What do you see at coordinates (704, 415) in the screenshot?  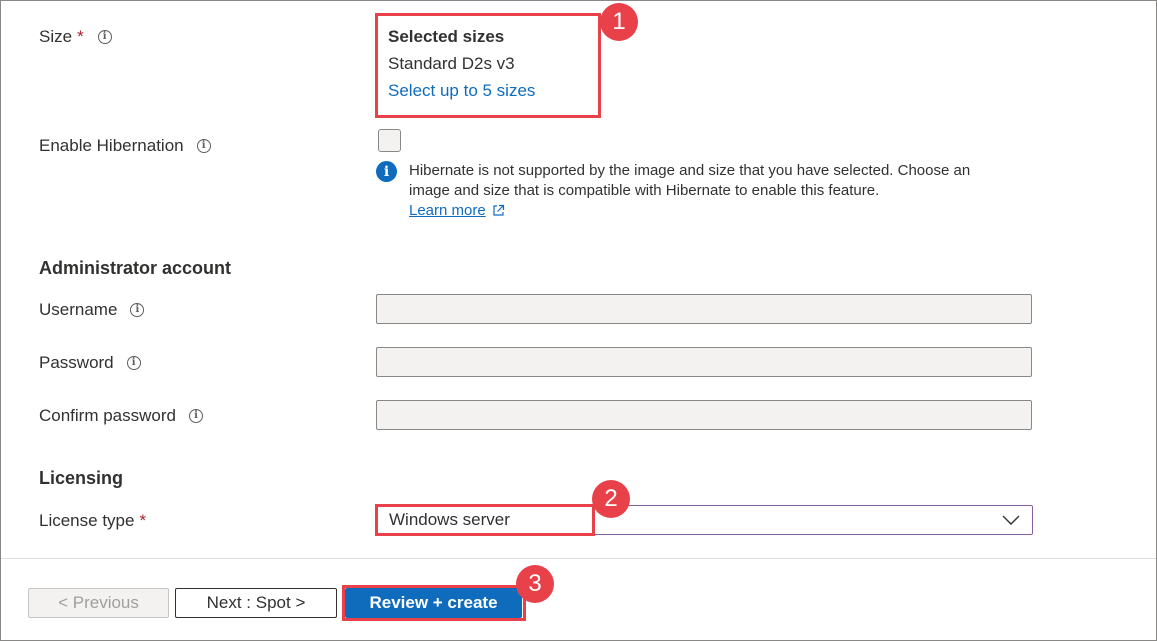 I see `confirm-password-input` at bounding box center [704, 415].